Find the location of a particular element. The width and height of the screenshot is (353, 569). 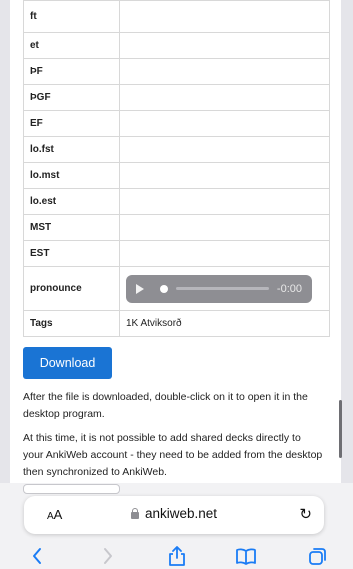

table-row: ft is located at coordinates (176, 16).